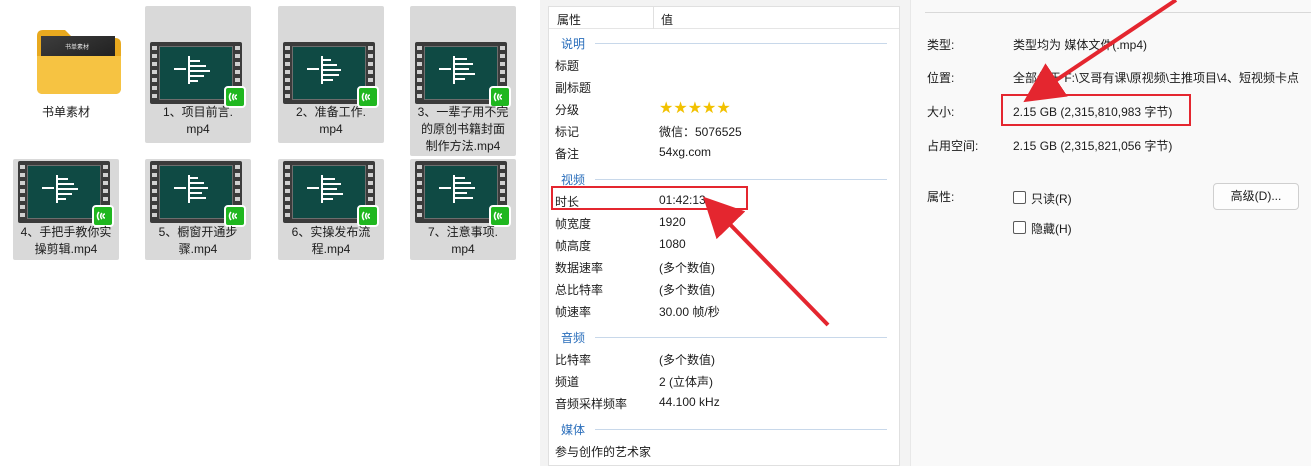 The height and width of the screenshot is (466, 1311). Describe the element at coordinates (79, 61) in the screenshot. I see `folder-icon: 书单素材` at that location.